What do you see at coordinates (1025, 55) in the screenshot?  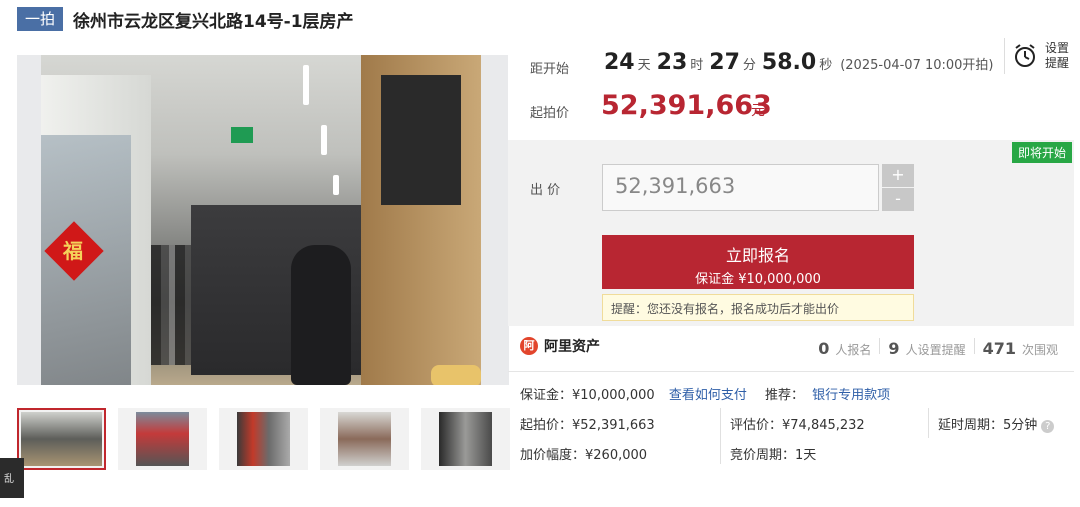 I see `alarm-clock-icon` at bounding box center [1025, 55].